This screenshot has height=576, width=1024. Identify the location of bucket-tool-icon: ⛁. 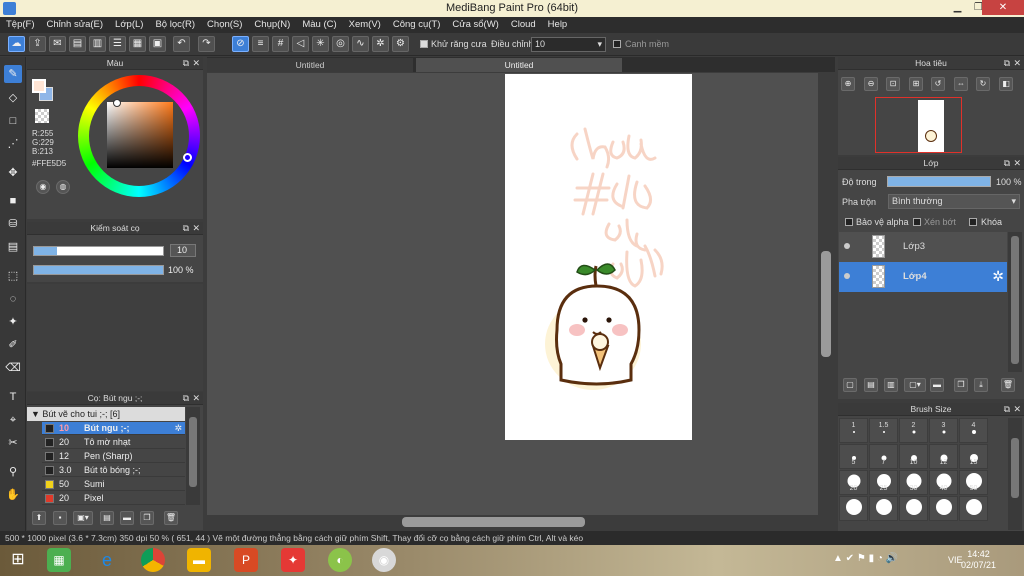
(13, 224).